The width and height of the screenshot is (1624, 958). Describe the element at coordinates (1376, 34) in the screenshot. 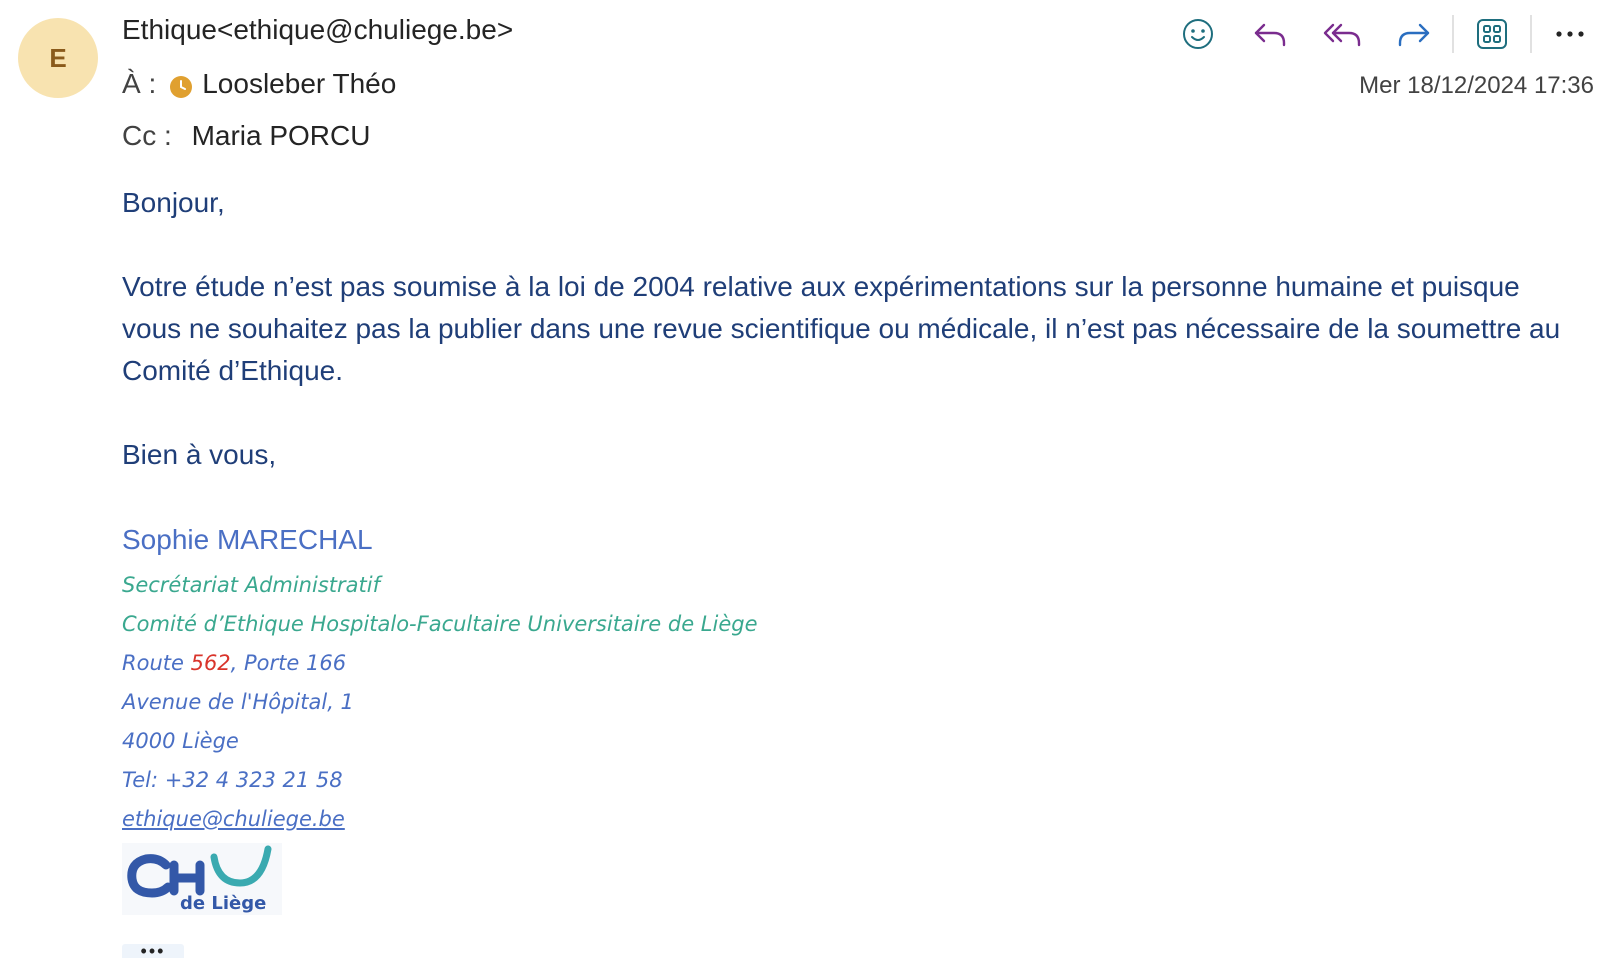

I see `message-toolbar` at that location.